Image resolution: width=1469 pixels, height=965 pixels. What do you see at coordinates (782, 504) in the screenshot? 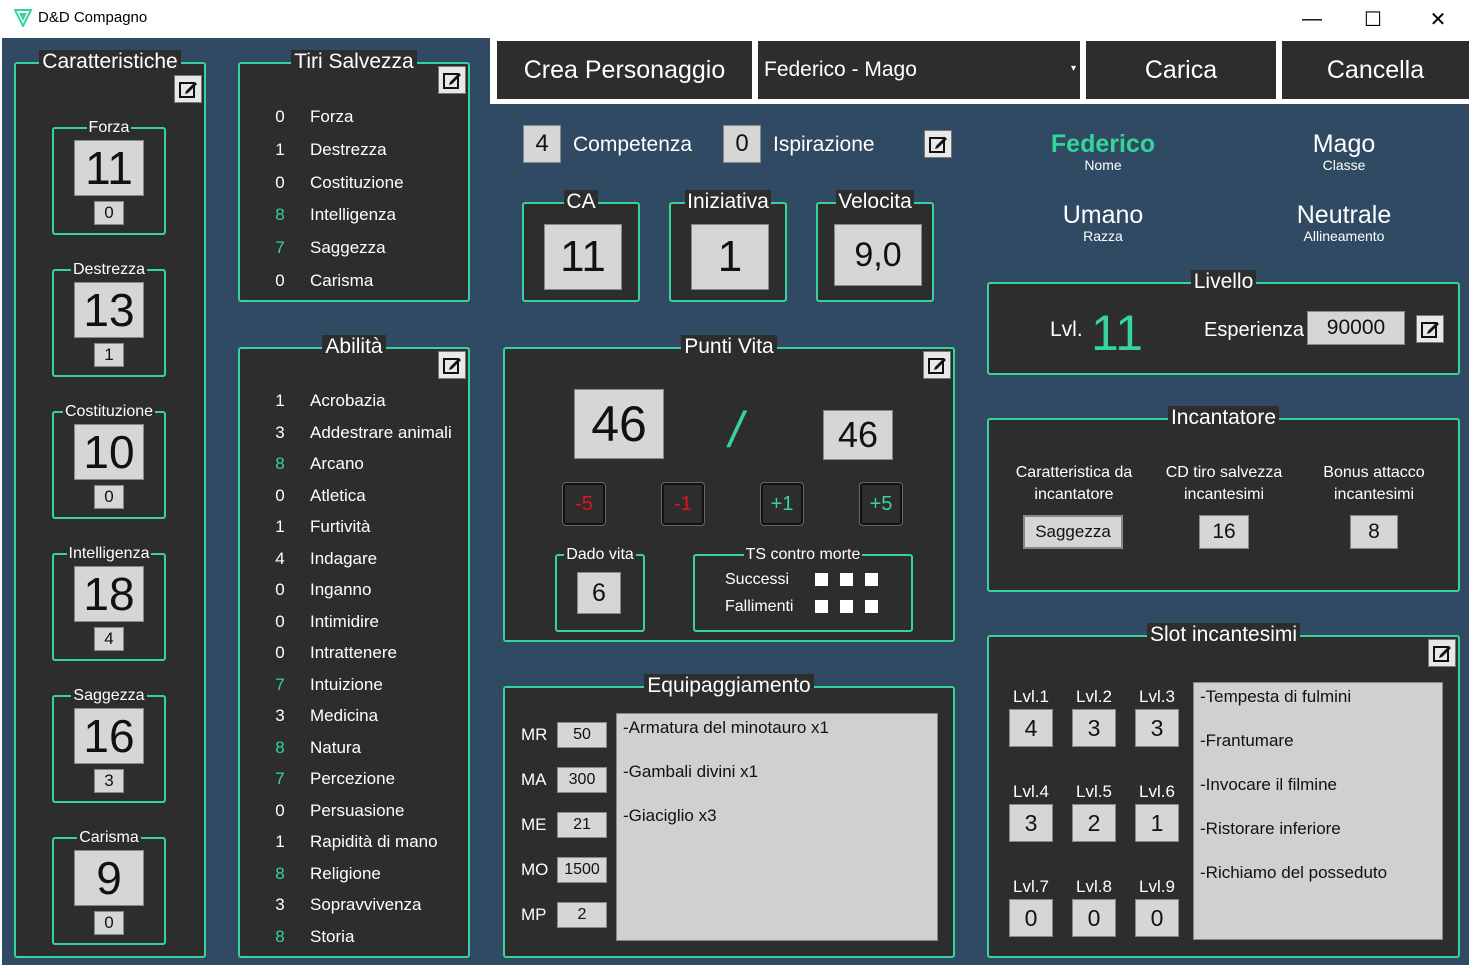
I see `hp-button: +1` at bounding box center [782, 504].